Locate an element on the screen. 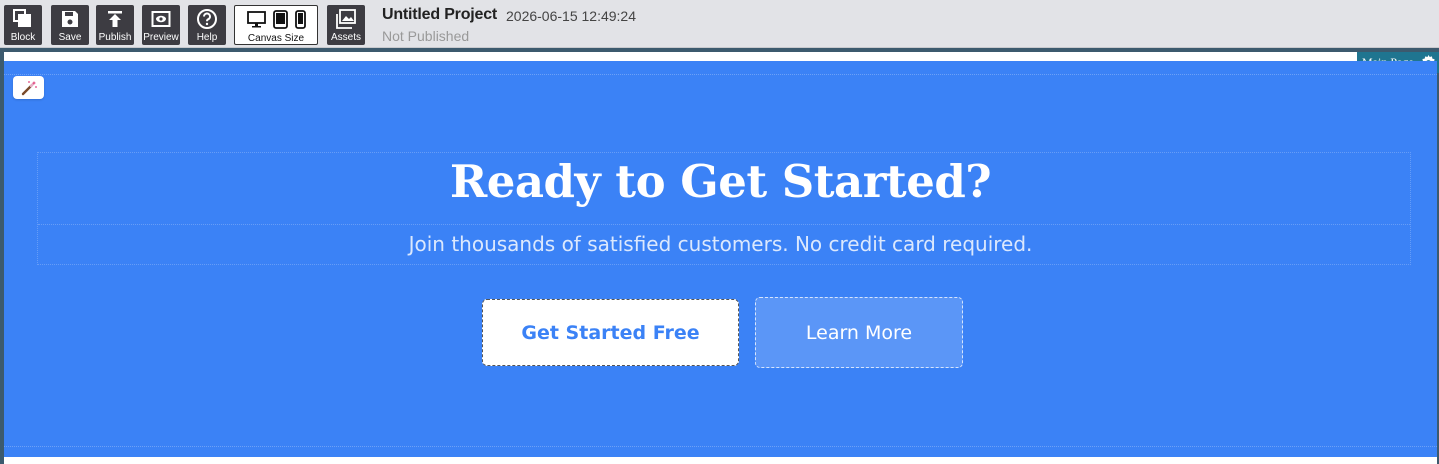 The width and height of the screenshot is (1439, 464). publish-icon is located at coordinates (115, 18).